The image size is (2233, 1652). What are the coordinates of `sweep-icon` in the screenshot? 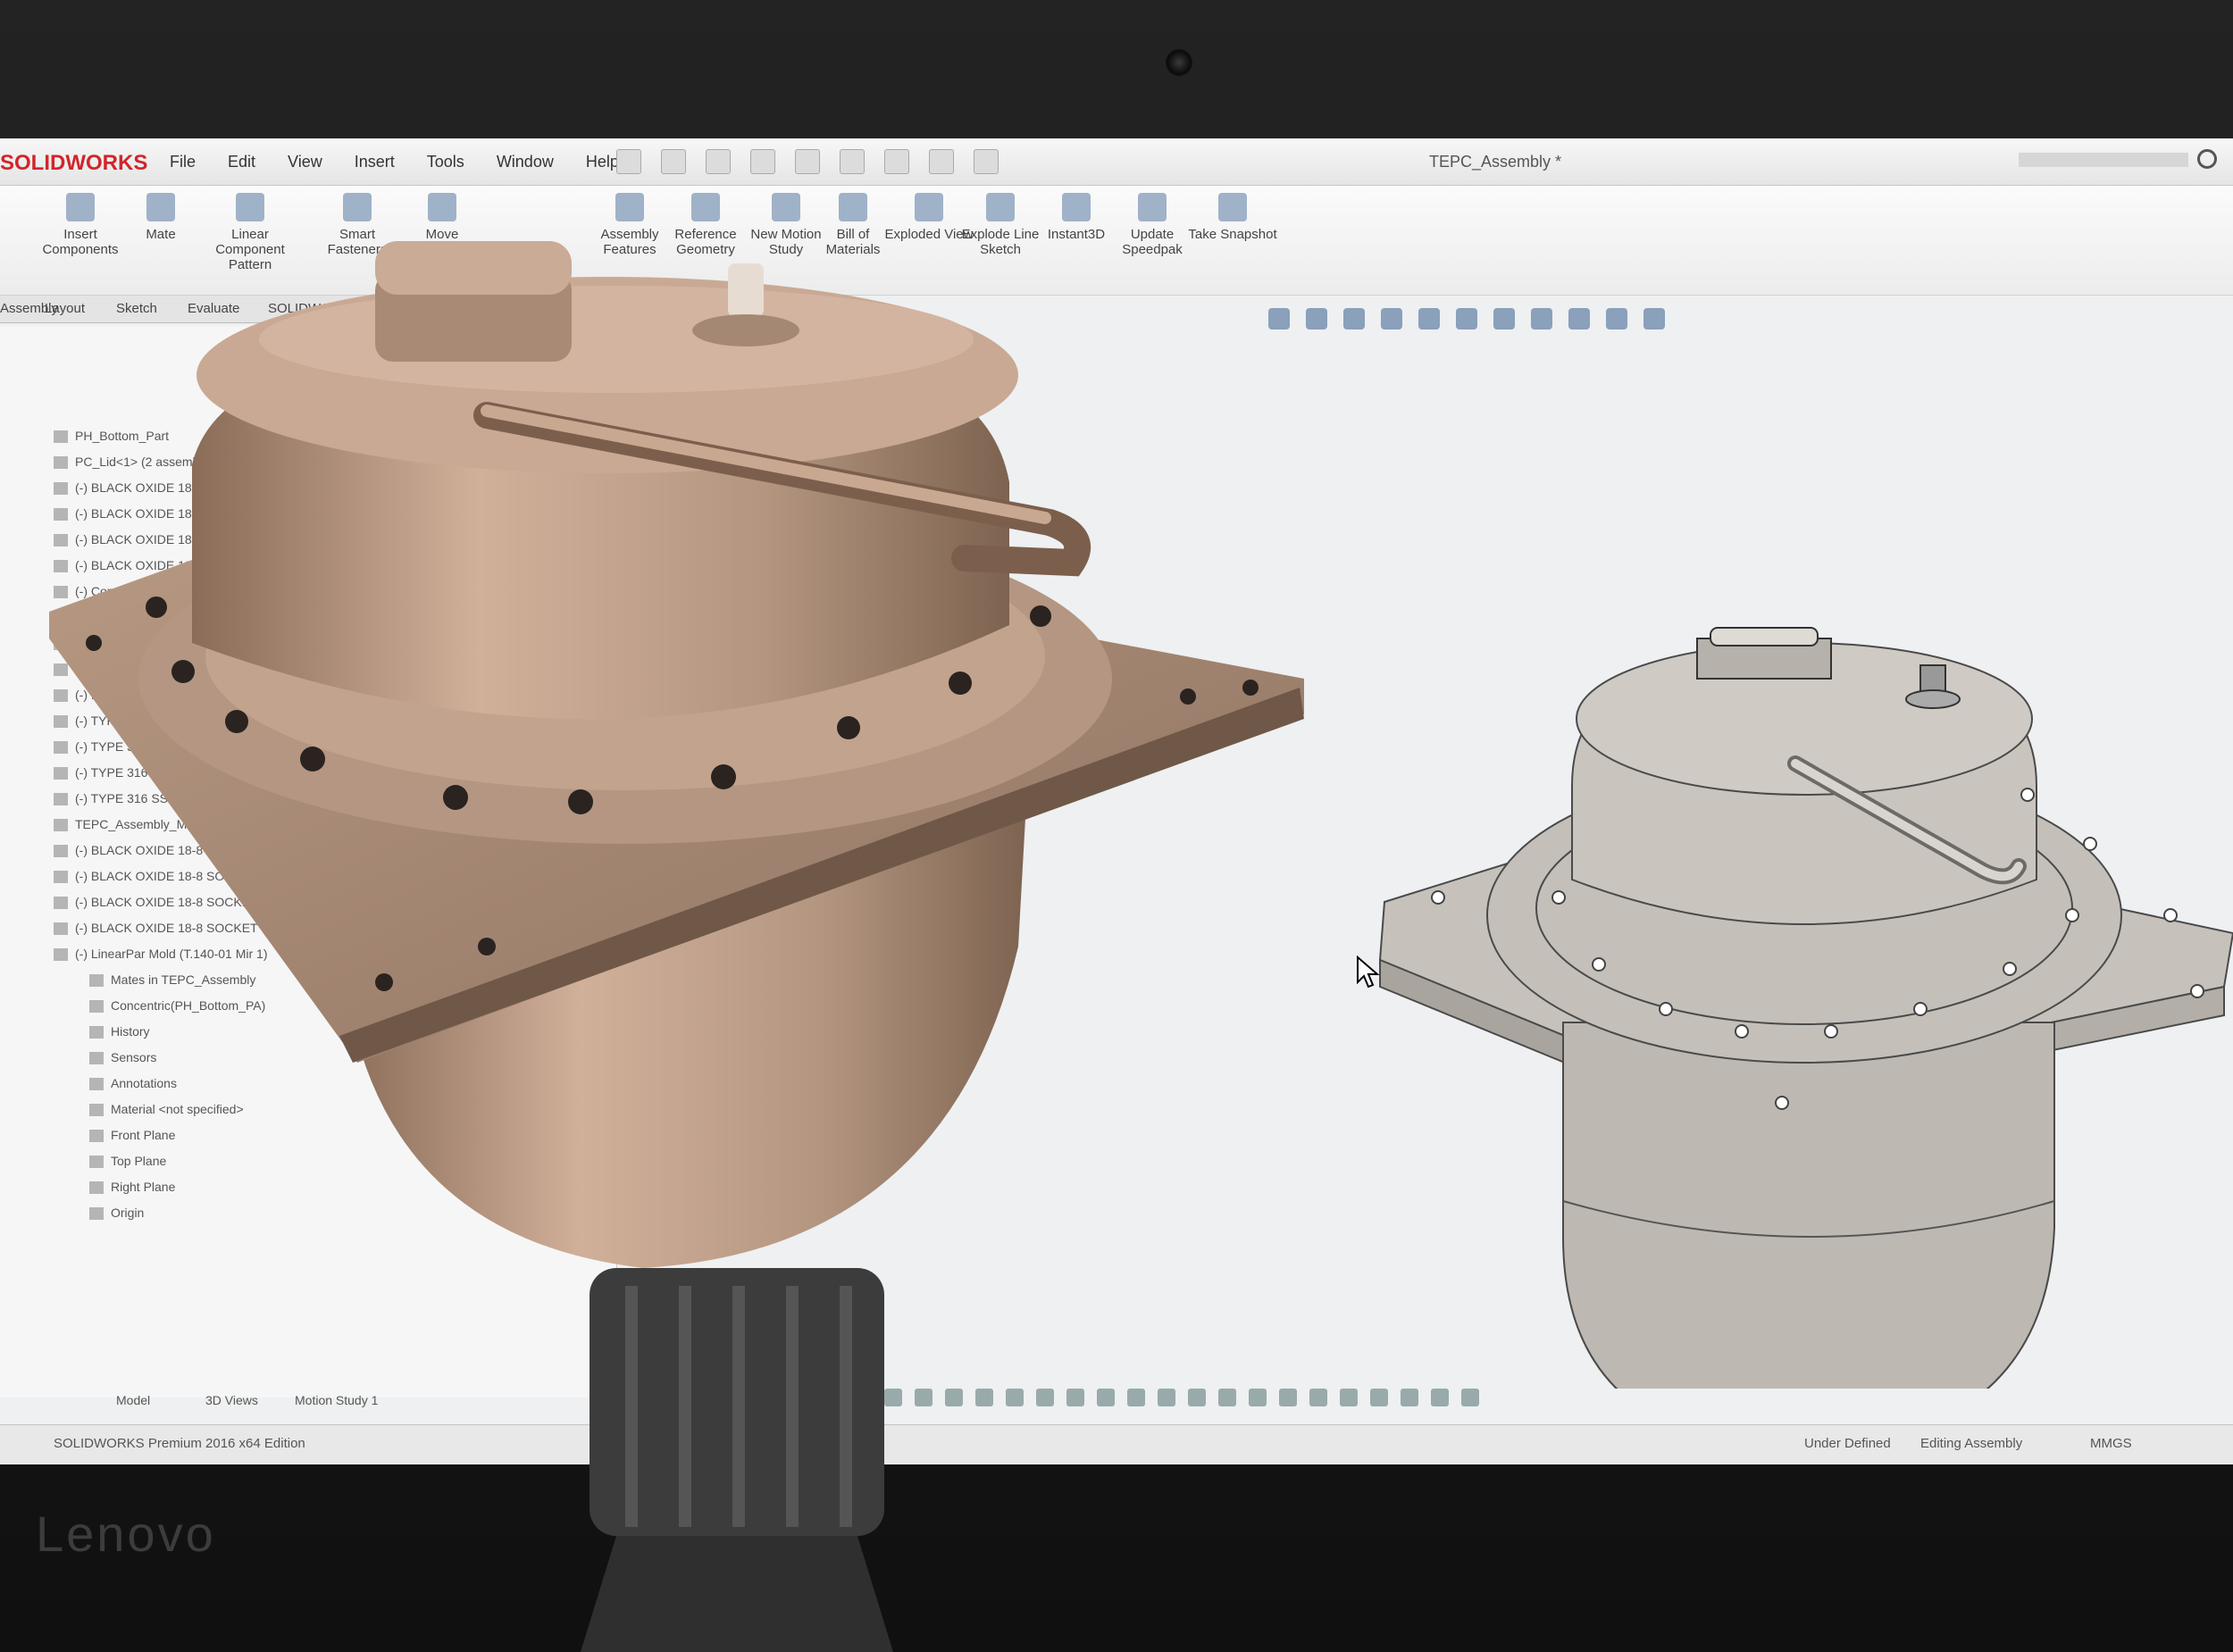 It's located at (1349, 1397).